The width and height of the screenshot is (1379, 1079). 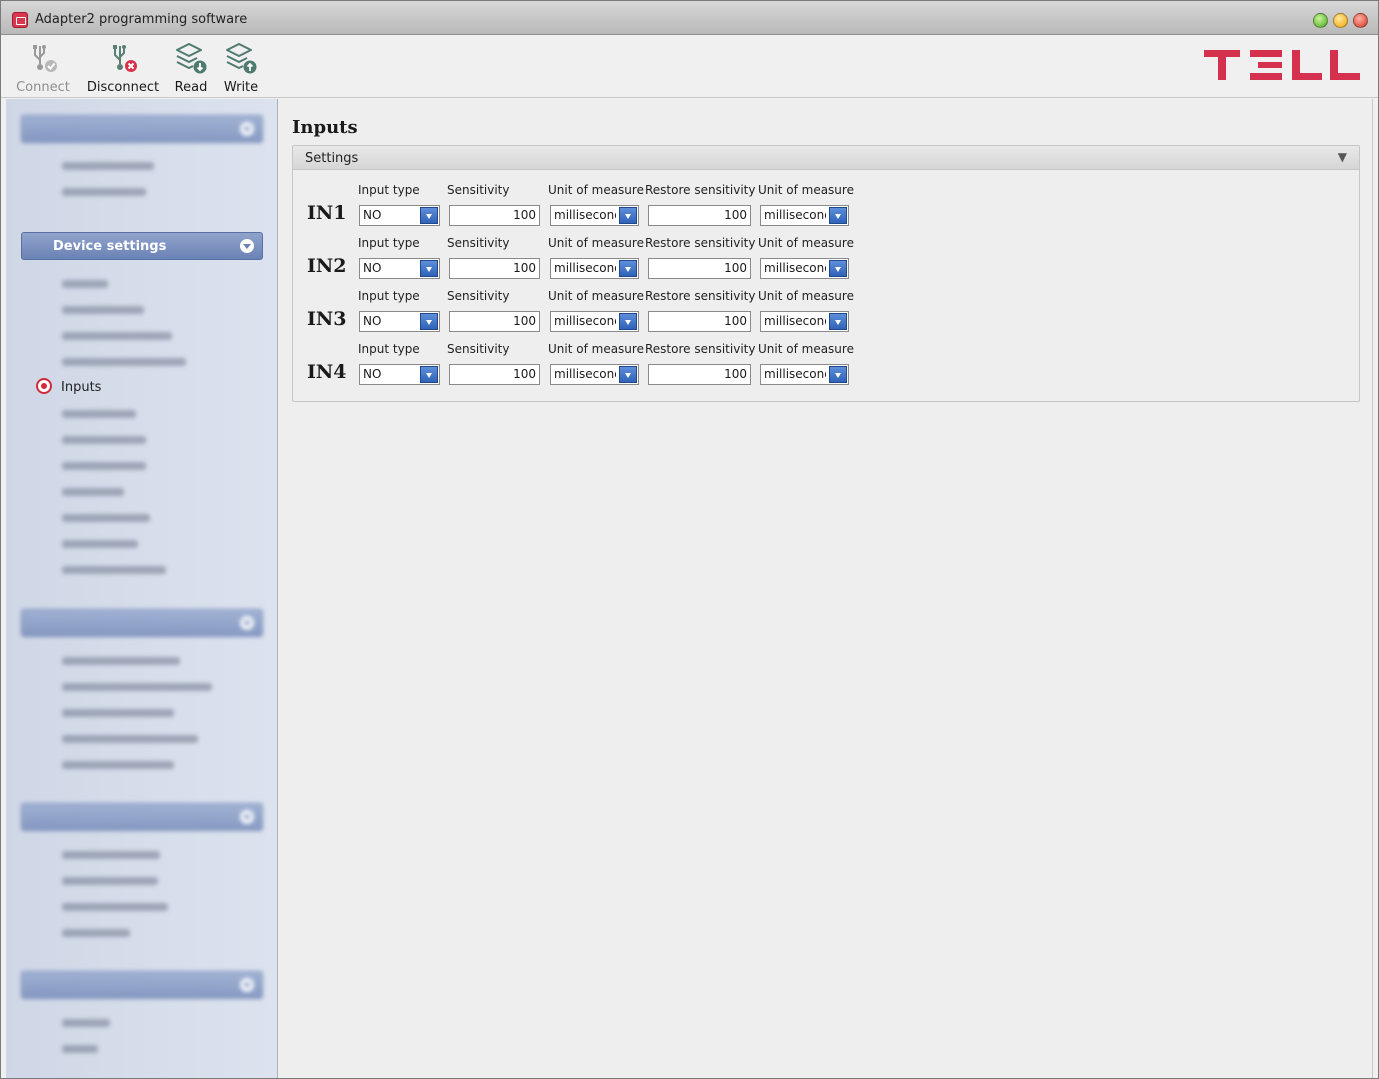 What do you see at coordinates (325, 127) in the screenshot?
I see `page-title: Inputs` at bounding box center [325, 127].